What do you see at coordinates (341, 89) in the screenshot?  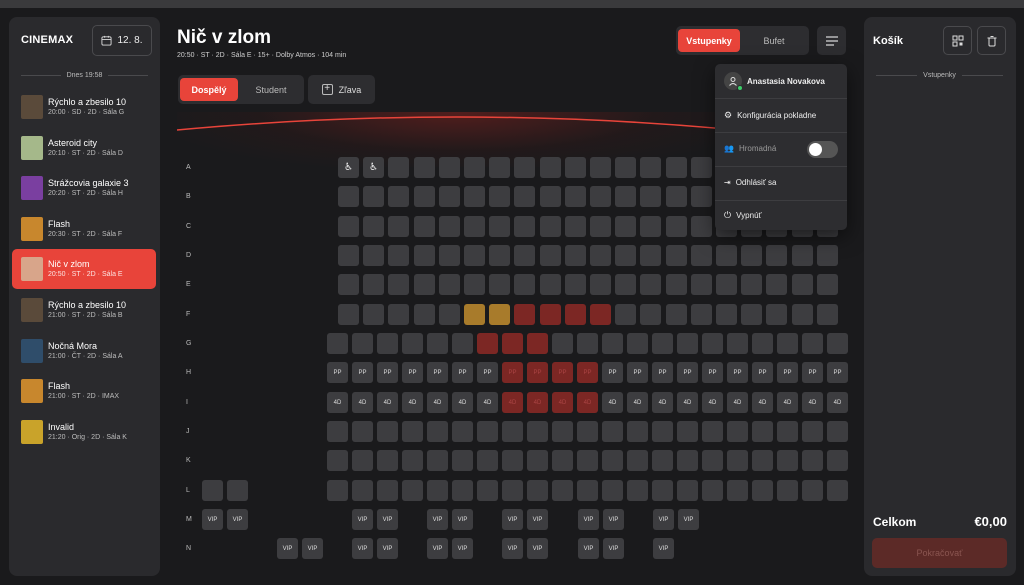 I see `discount-button: + Zľava` at bounding box center [341, 89].